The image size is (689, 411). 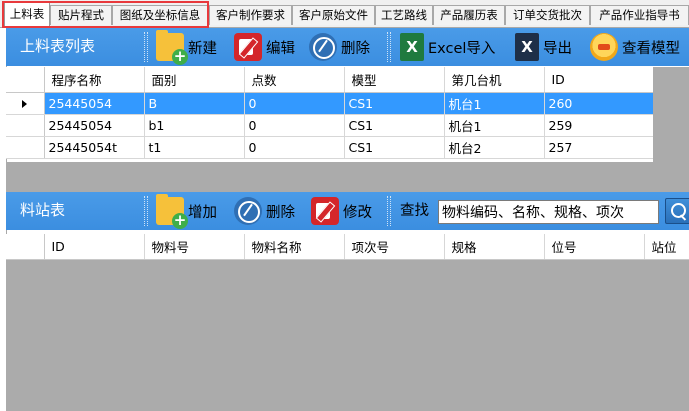 What do you see at coordinates (547, 15) in the screenshot?
I see `tab-order-delivery-batch: 订单交货批次` at bounding box center [547, 15].